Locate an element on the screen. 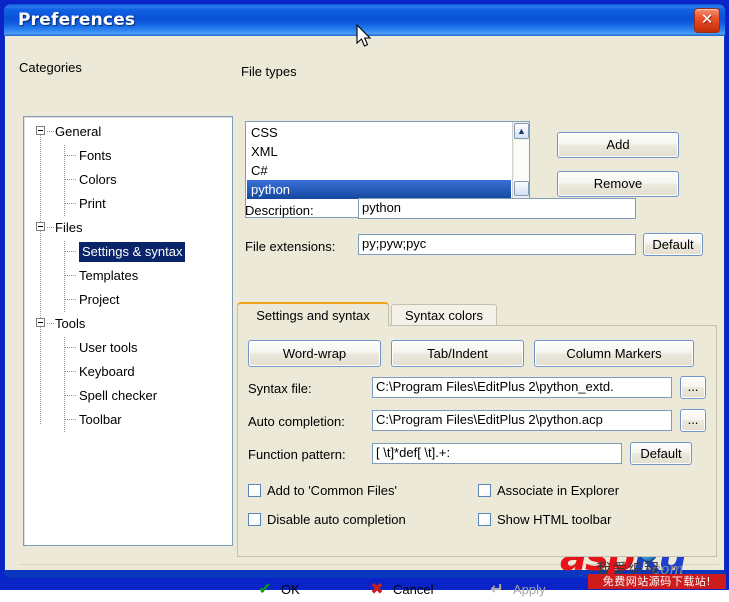 Image resolution: width=729 pixels, height=602 pixels. tree-item-fonts: Fonts is located at coordinates (95, 156).